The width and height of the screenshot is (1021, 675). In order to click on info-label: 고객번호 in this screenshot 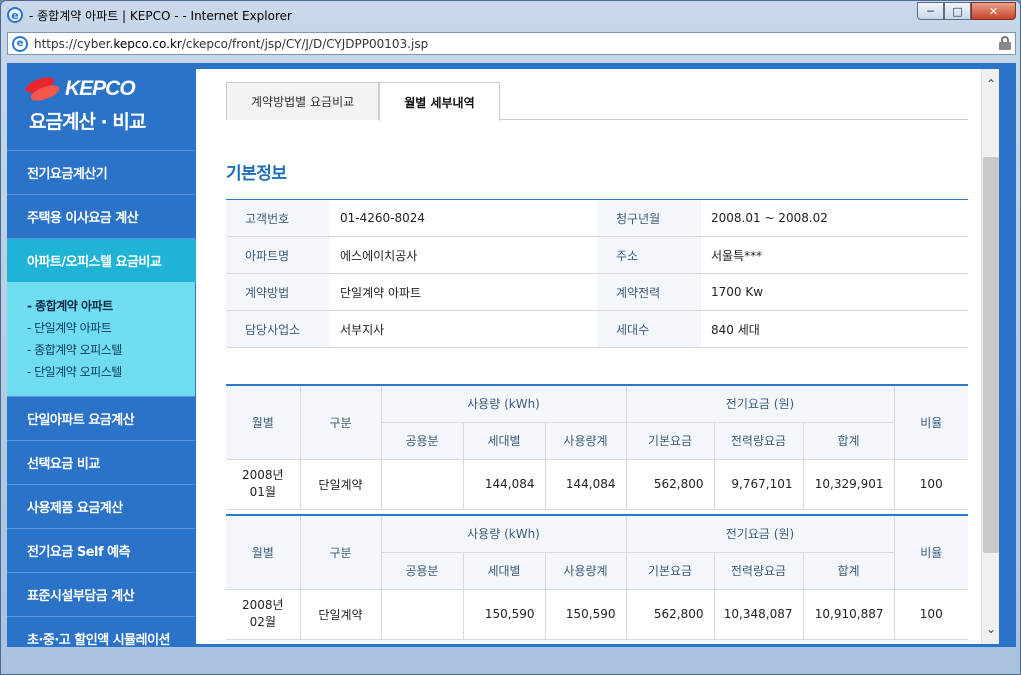, I will do `click(278, 218)`.